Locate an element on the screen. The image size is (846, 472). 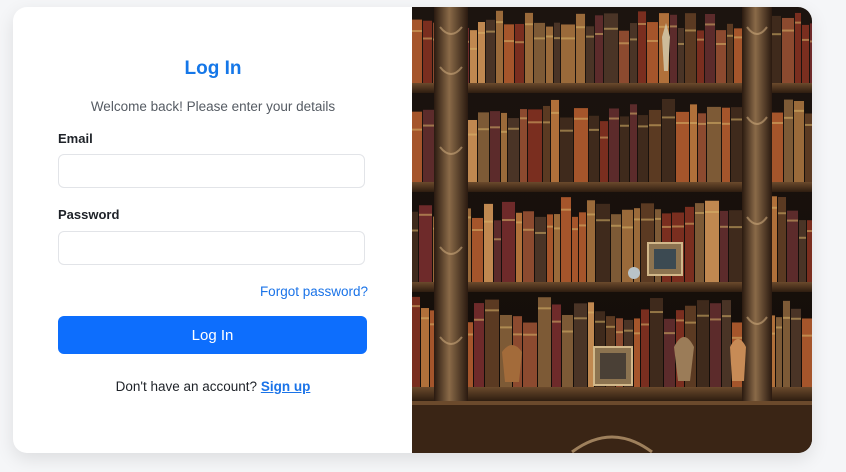
email-label: Email is located at coordinates (75, 138).